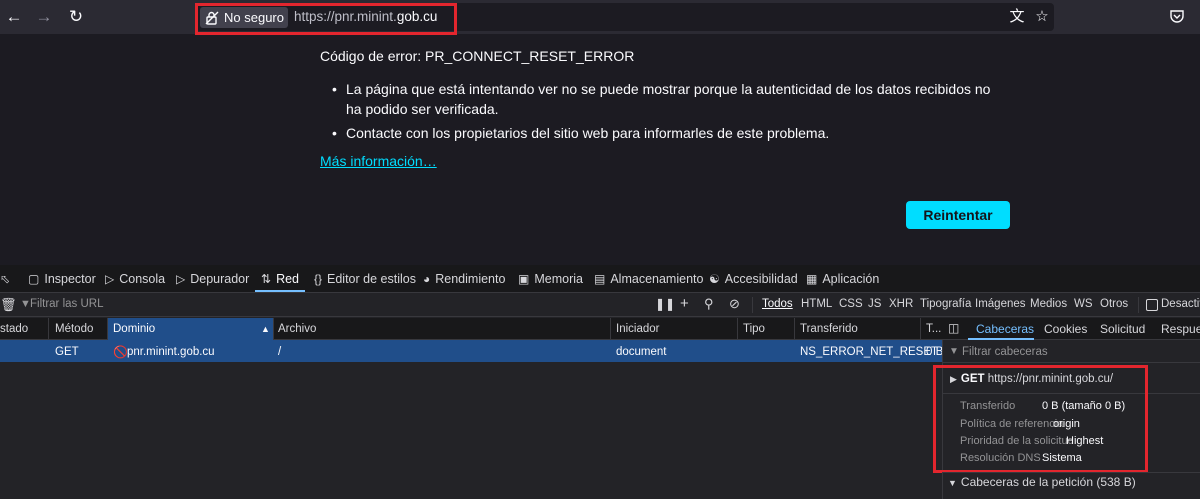 The height and width of the screenshot is (499, 1200). I want to click on block-icon: ⊘, so click(734, 304).